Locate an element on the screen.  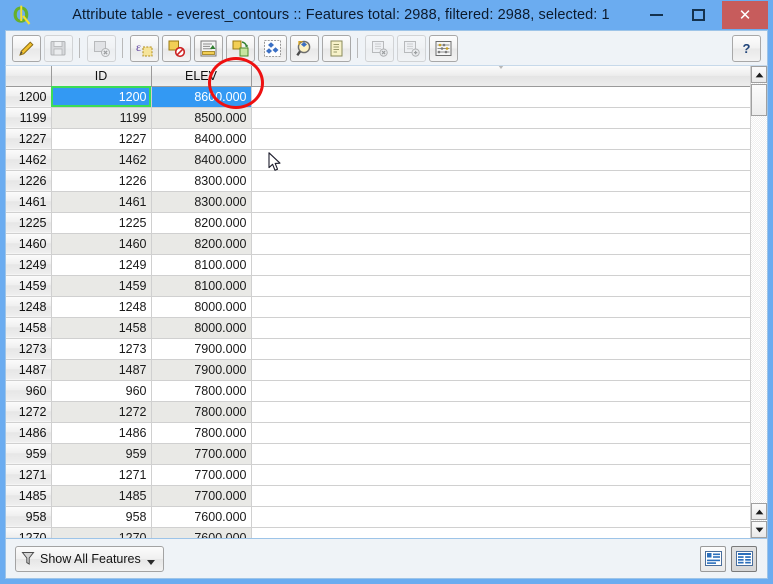
table-row: 960 960 7800.000 is located at coordinates (378, 391).